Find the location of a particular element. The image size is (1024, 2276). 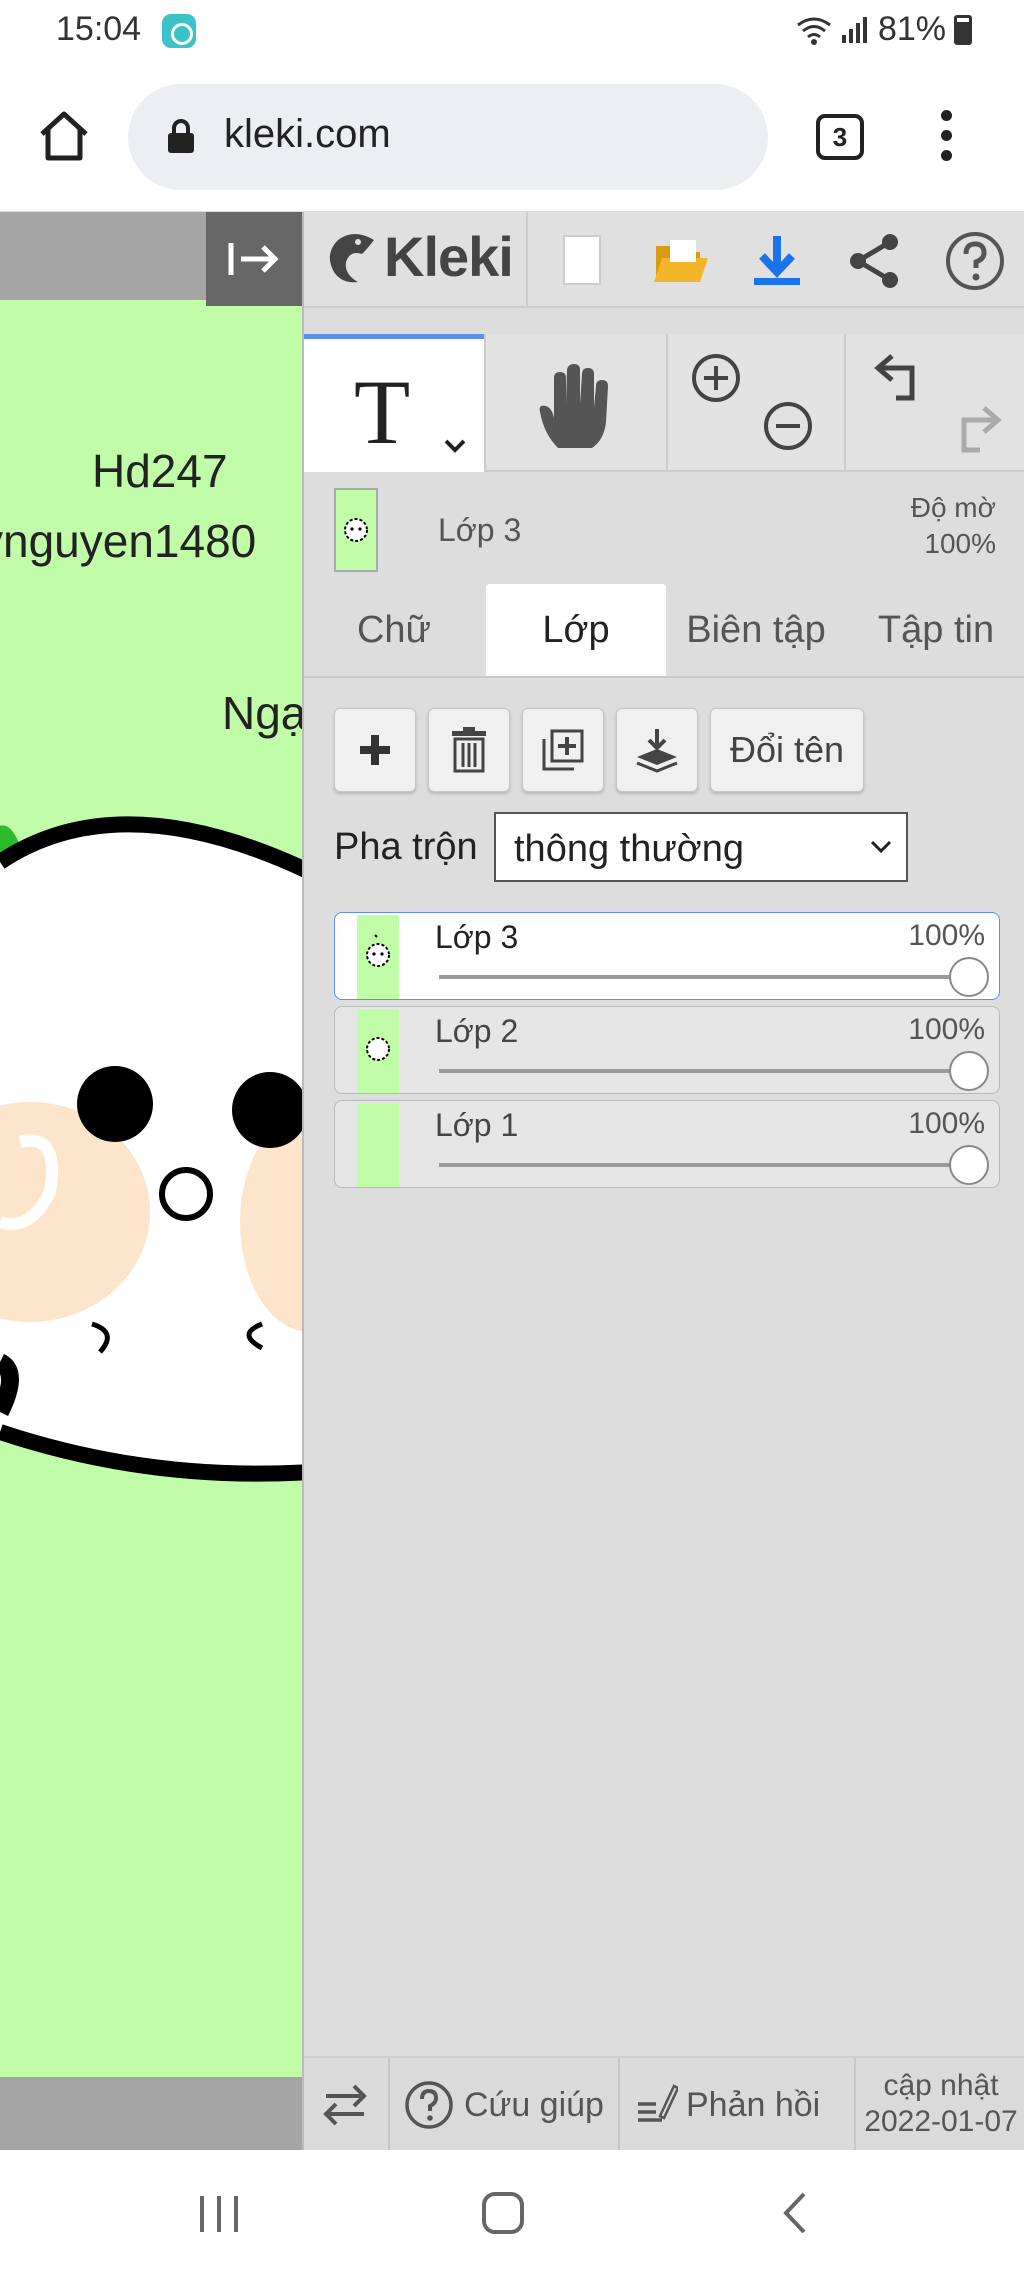

canvas-bottom-bar is located at coordinates (151, 2113).